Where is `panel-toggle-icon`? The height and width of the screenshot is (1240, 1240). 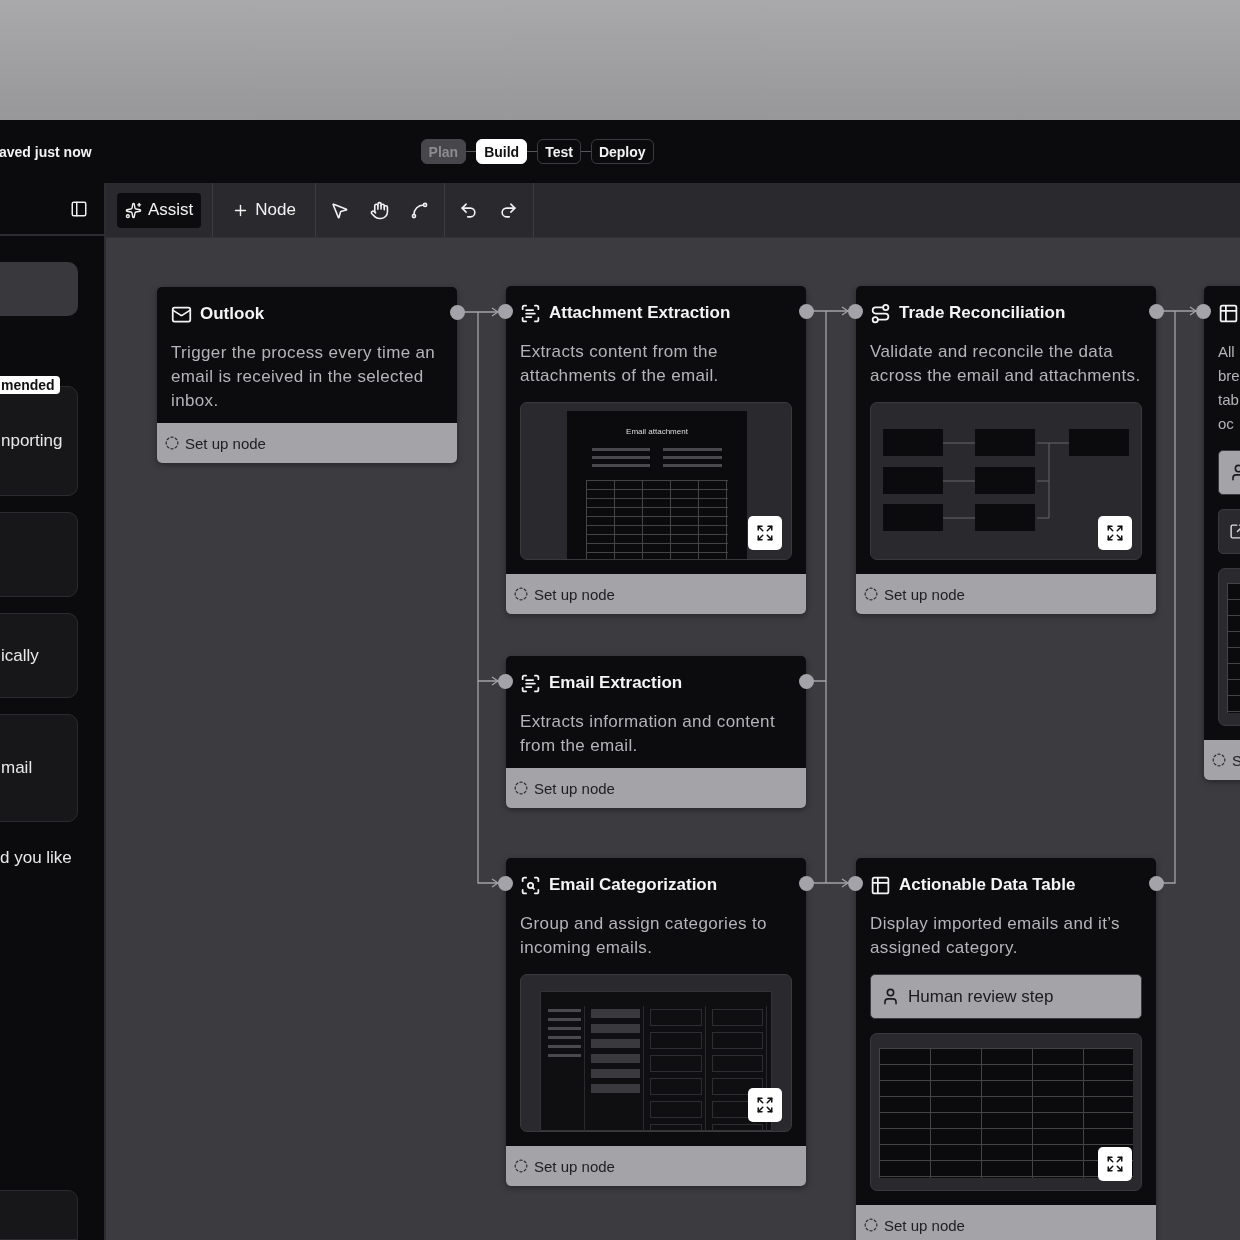
panel-toggle-icon is located at coordinates (79, 208).